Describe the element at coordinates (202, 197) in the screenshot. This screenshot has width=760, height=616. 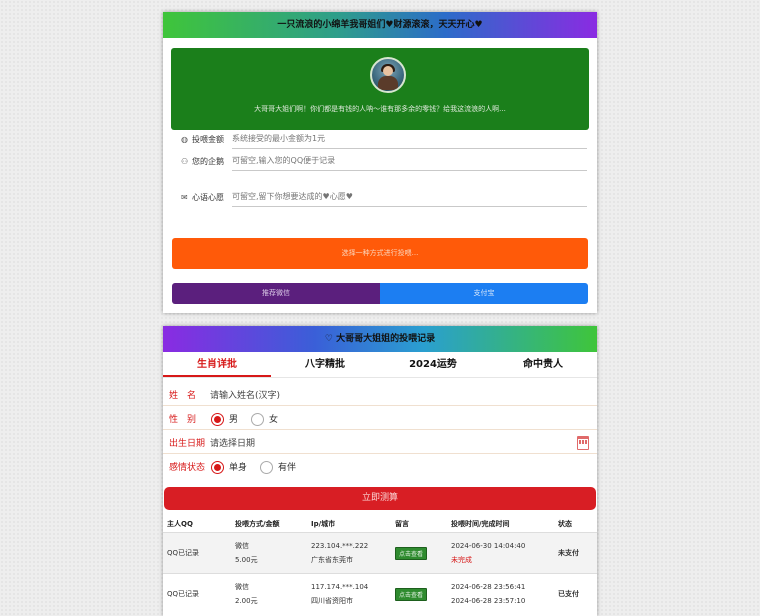
I see `wish-label: ✉ 心语心愿` at that location.